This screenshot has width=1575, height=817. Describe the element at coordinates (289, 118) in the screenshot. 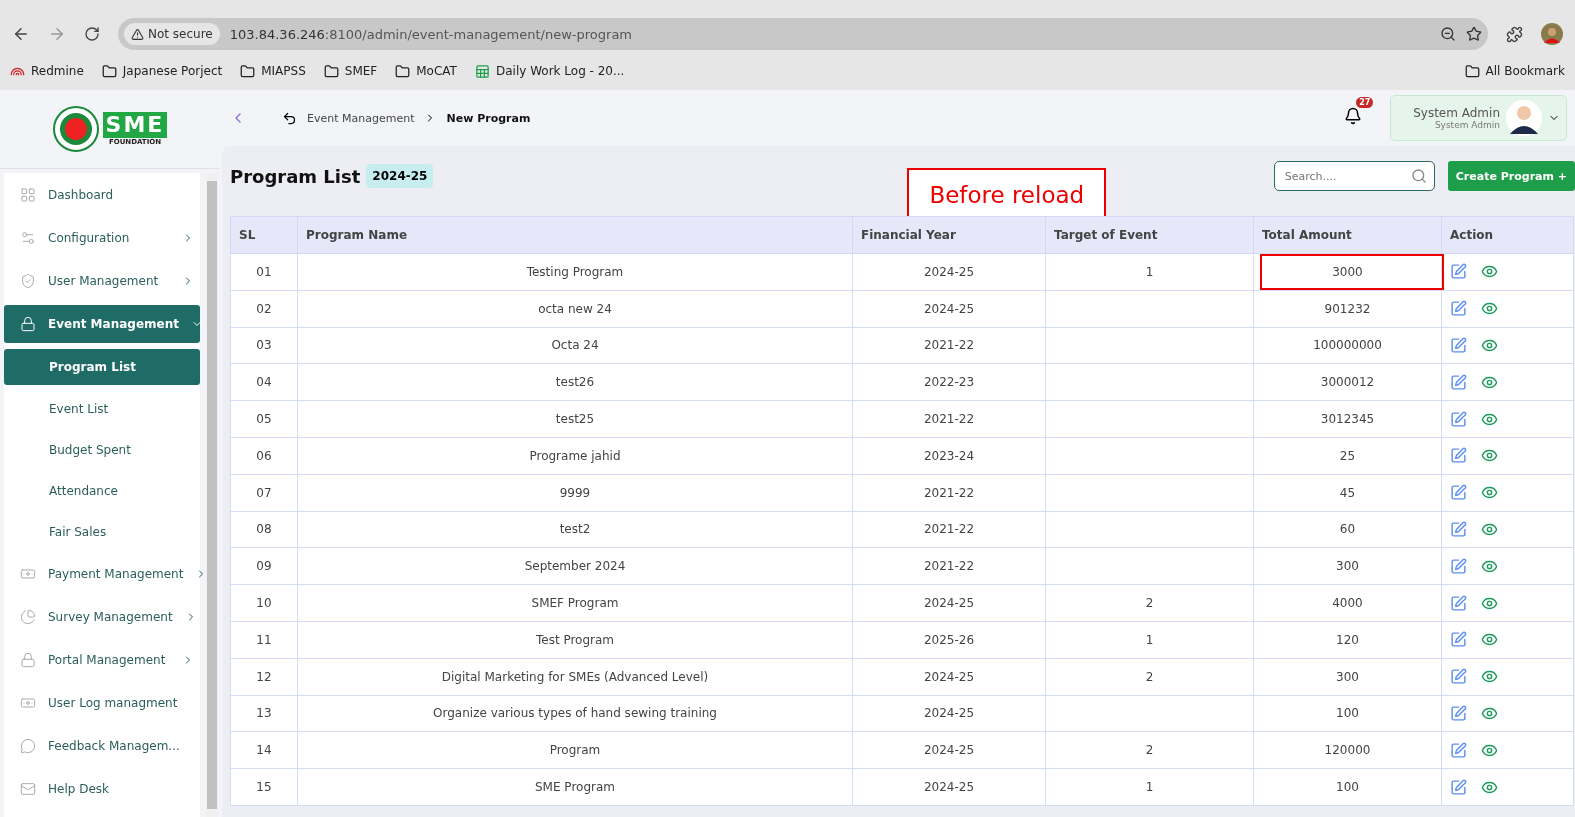

I see `undo-icon` at that location.